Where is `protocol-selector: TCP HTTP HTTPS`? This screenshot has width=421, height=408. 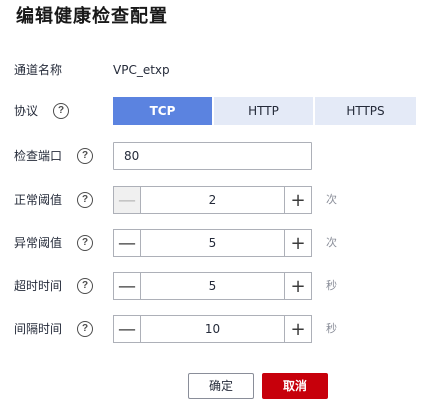 protocol-selector: TCP HTTP HTTPS is located at coordinates (264, 111).